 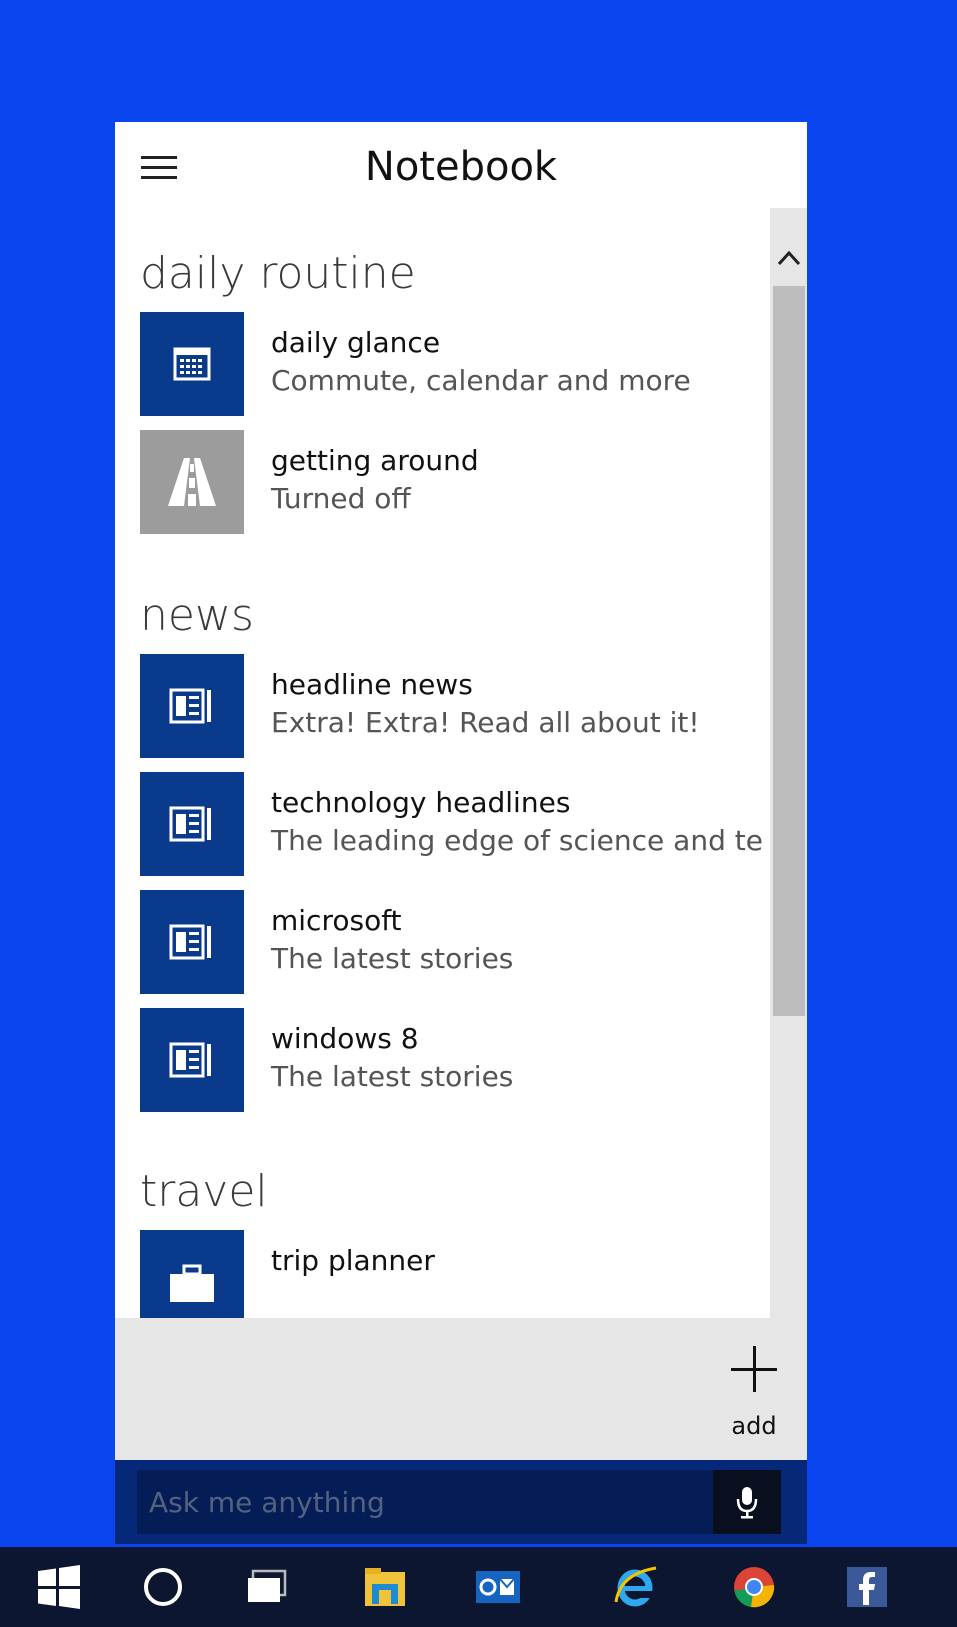 I want to click on section-title-news: news, so click(x=197, y=615).